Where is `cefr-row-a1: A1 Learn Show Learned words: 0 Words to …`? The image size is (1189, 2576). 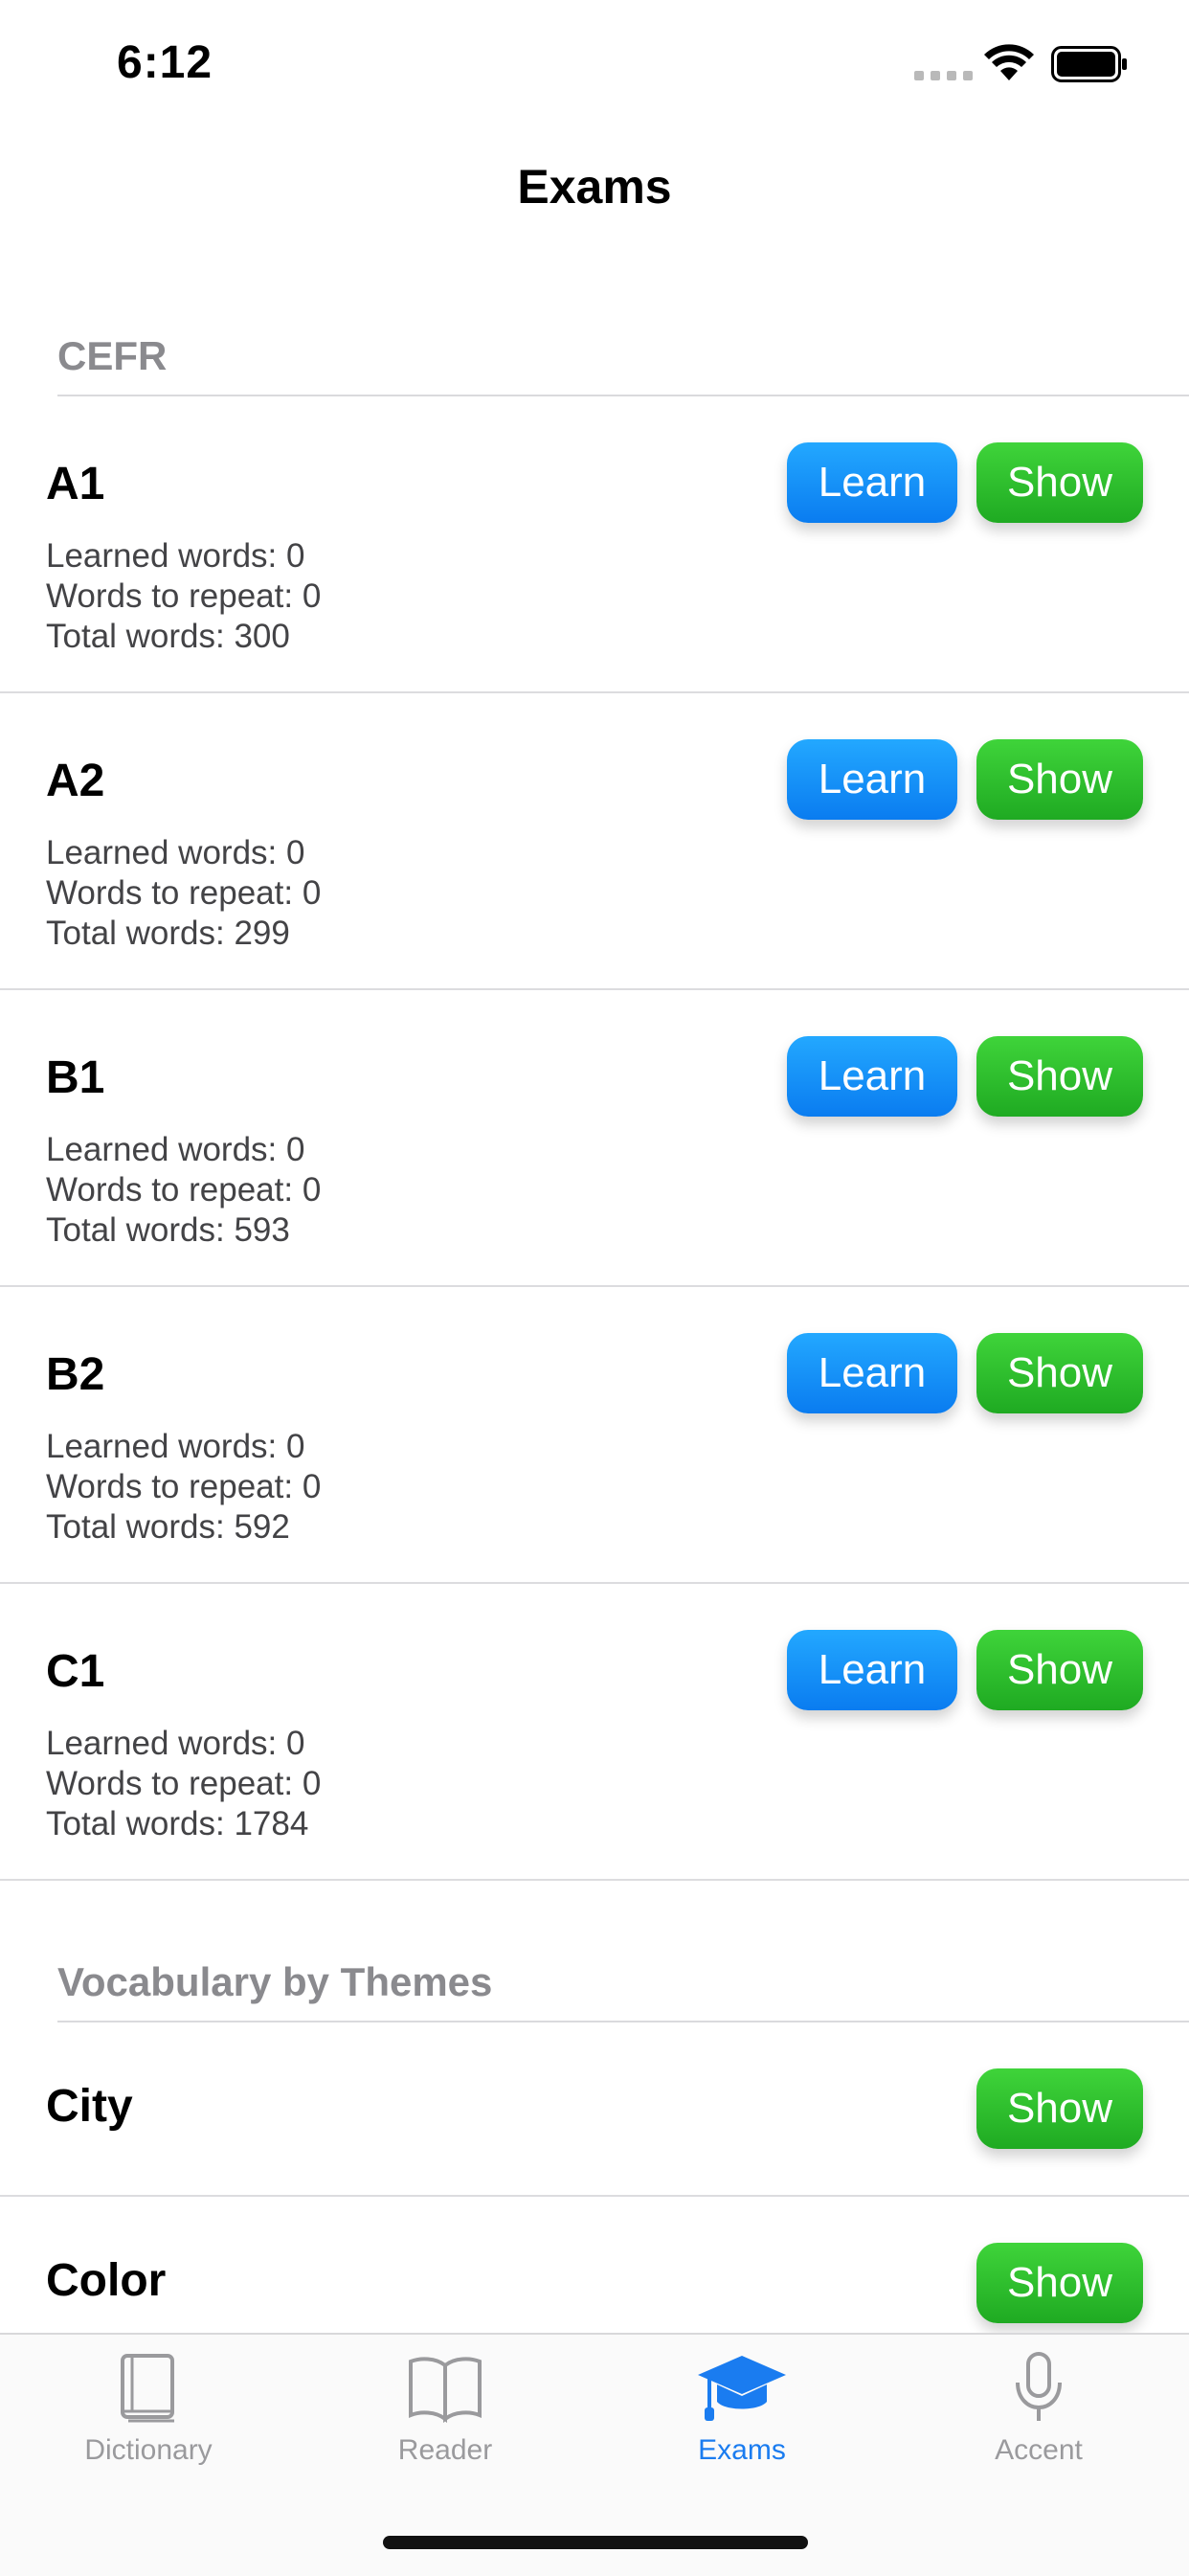
cefr-row-a1: A1 Learn Show Learned words: 0 Words to … is located at coordinates (594, 544).